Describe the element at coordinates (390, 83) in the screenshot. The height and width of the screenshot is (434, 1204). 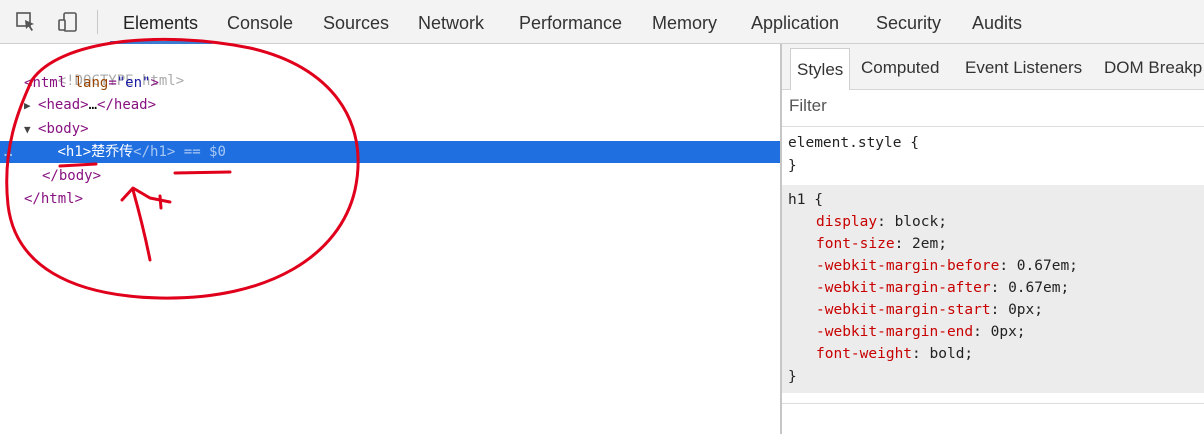
I see `dom-html-line: <html lang="en">` at that location.